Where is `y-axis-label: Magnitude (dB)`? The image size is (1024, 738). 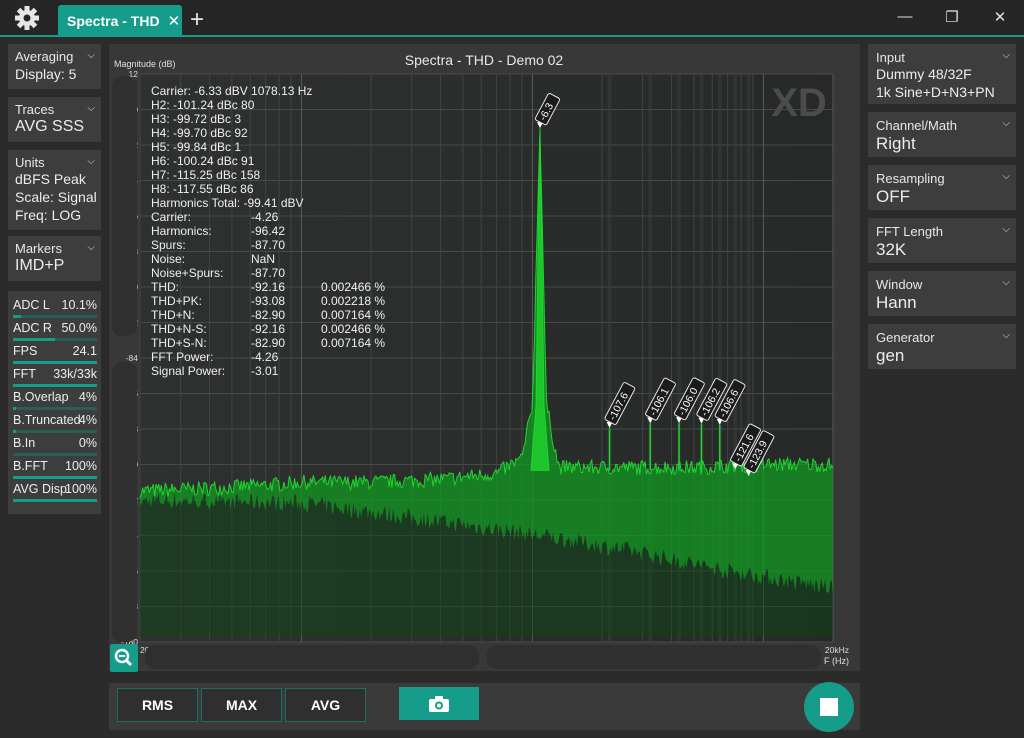 y-axis-label: Magnitude (dB) is located at coordinates (145, 64).